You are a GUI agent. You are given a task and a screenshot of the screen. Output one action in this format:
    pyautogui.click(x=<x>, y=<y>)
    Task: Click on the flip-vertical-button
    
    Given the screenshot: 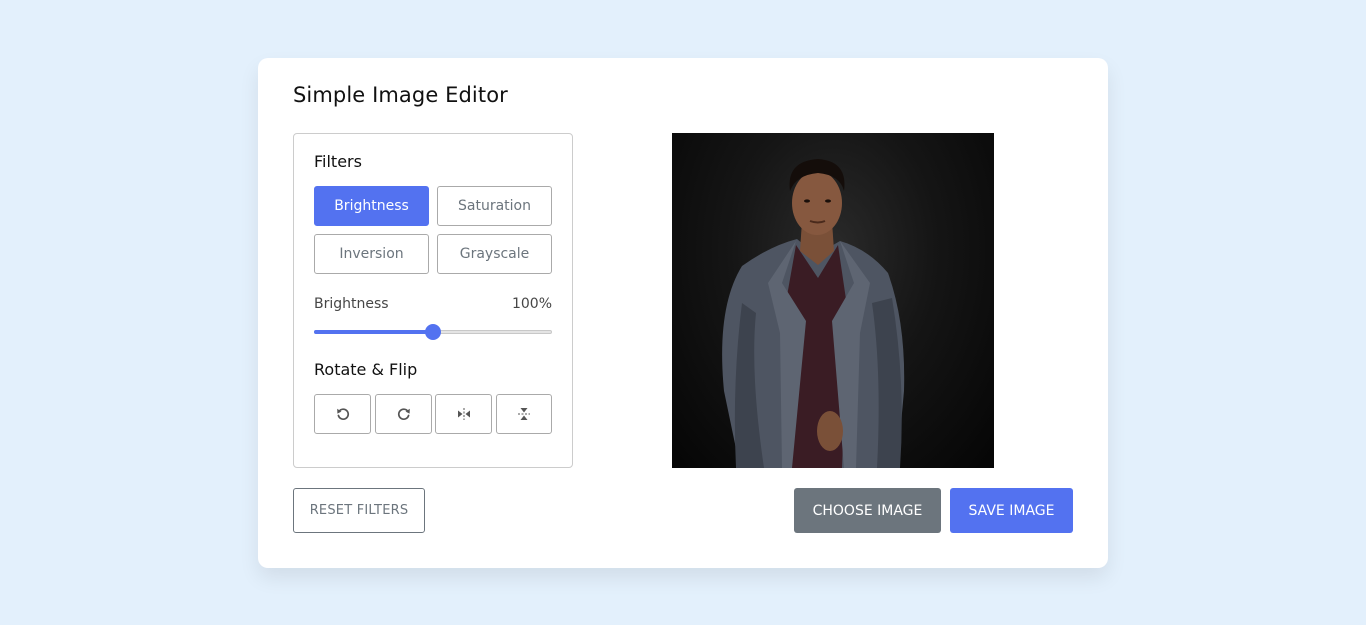 What is the action you would take?
    pyautogui.click(x=524, y=414)
    